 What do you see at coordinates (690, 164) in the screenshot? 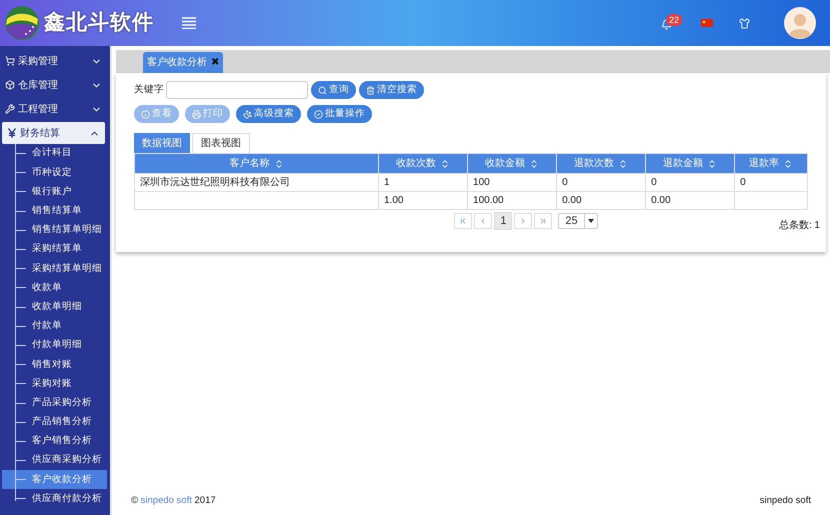
I see `column-header: 退款金额` at bounding box center [690, 164].